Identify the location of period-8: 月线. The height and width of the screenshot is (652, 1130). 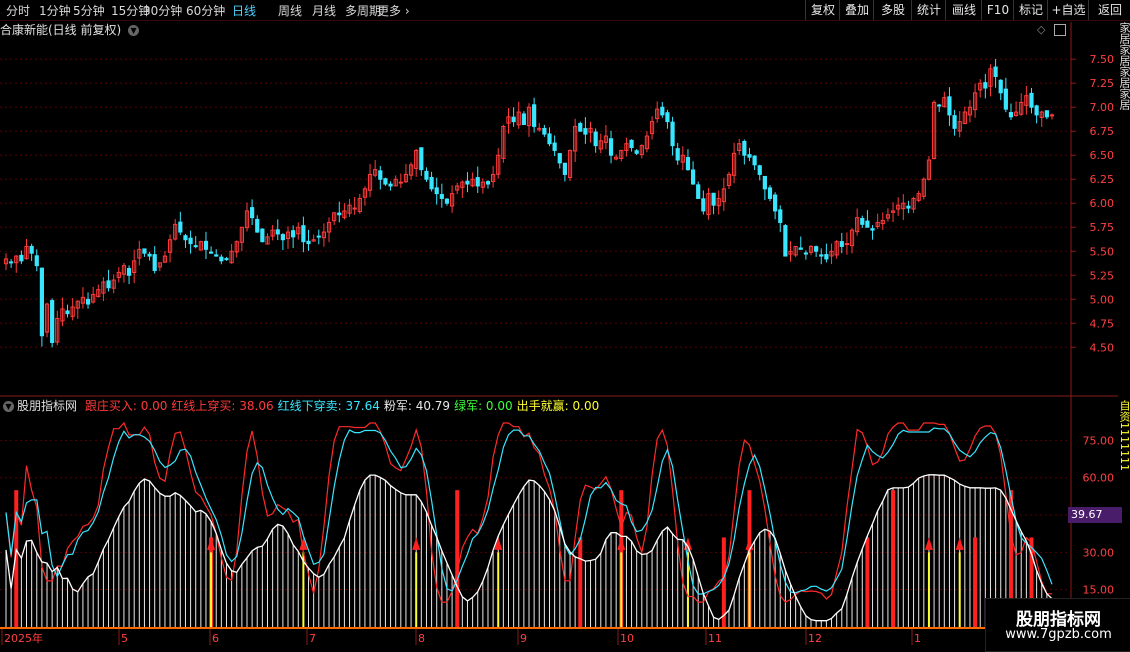
(324, 10).